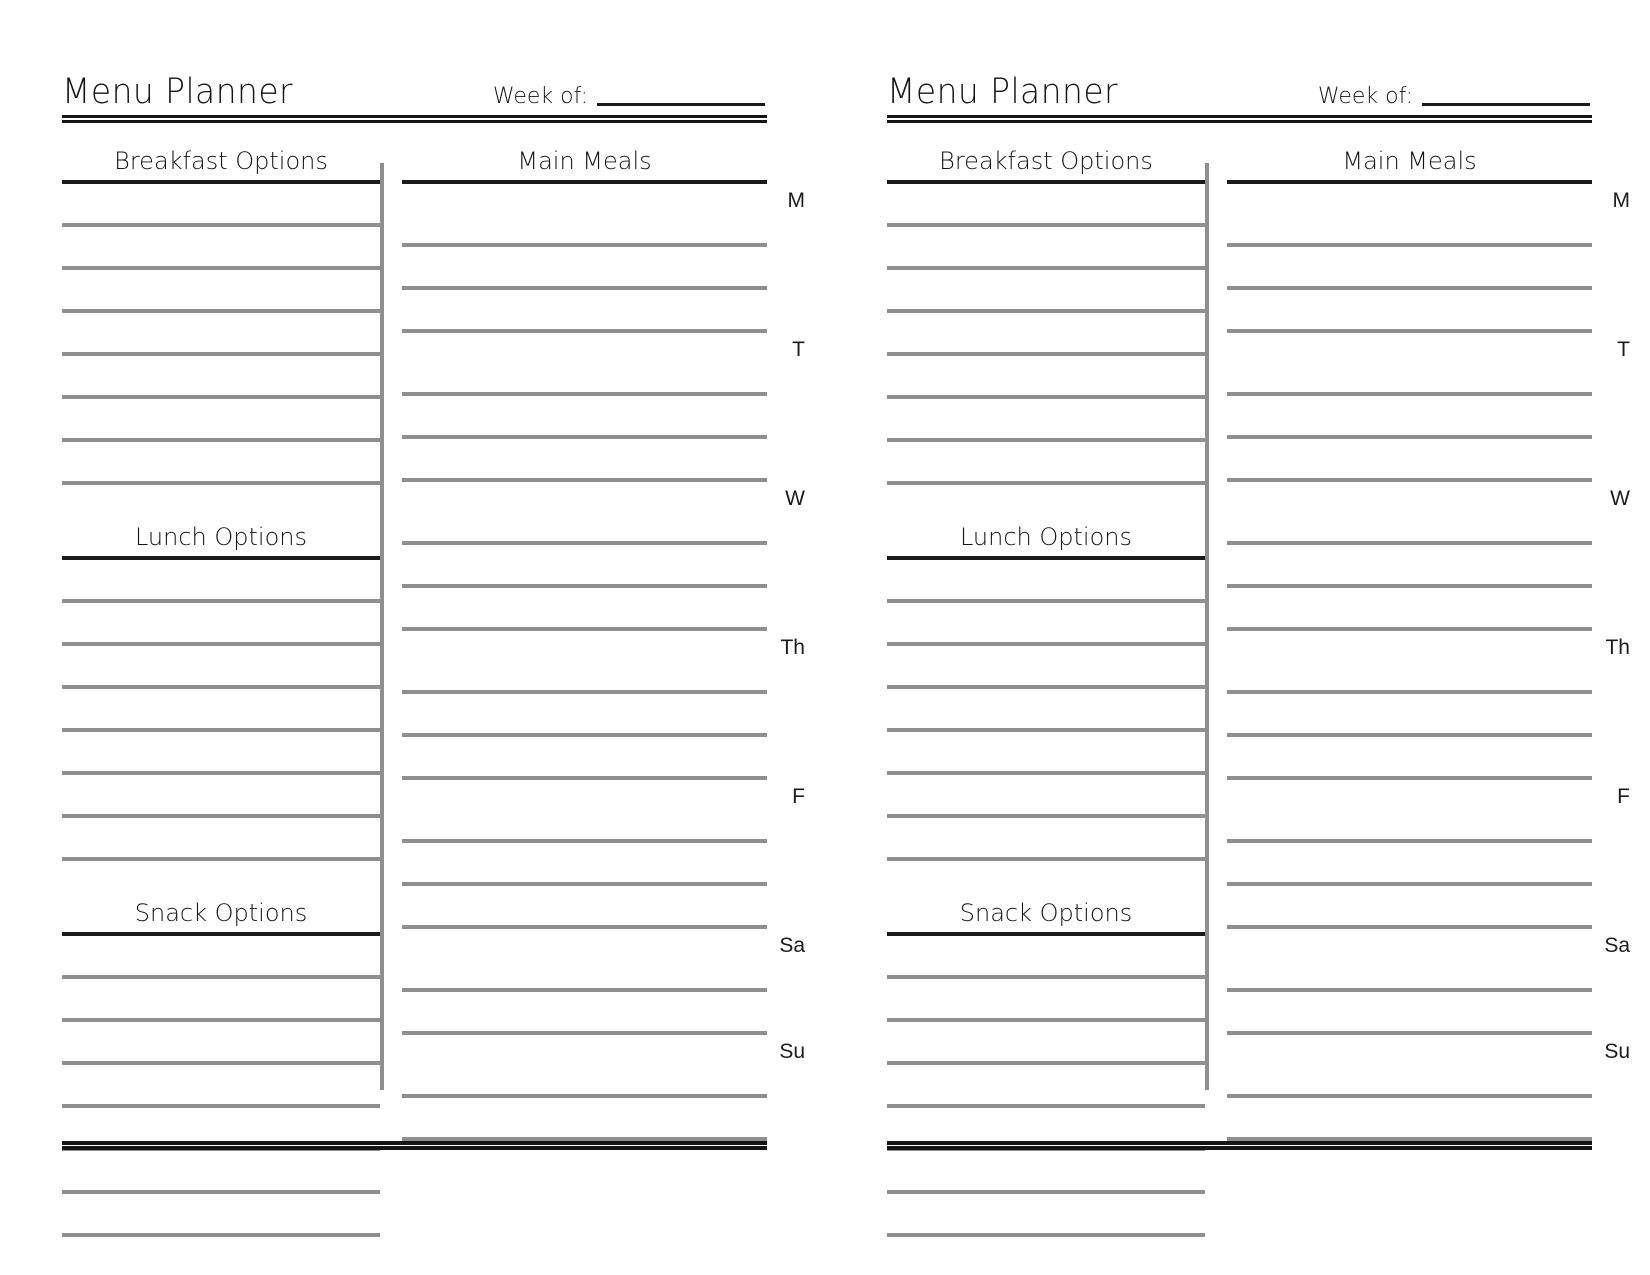  I want to click on day-group-wednesday: W, so click(1428, 556).